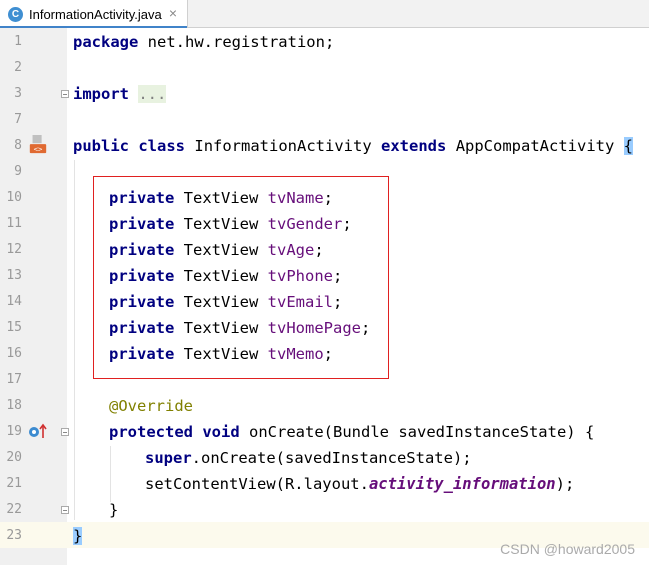 The height and width of the screenshot is (565, 649). I want to click on override-method-icon, so click(38, 431).